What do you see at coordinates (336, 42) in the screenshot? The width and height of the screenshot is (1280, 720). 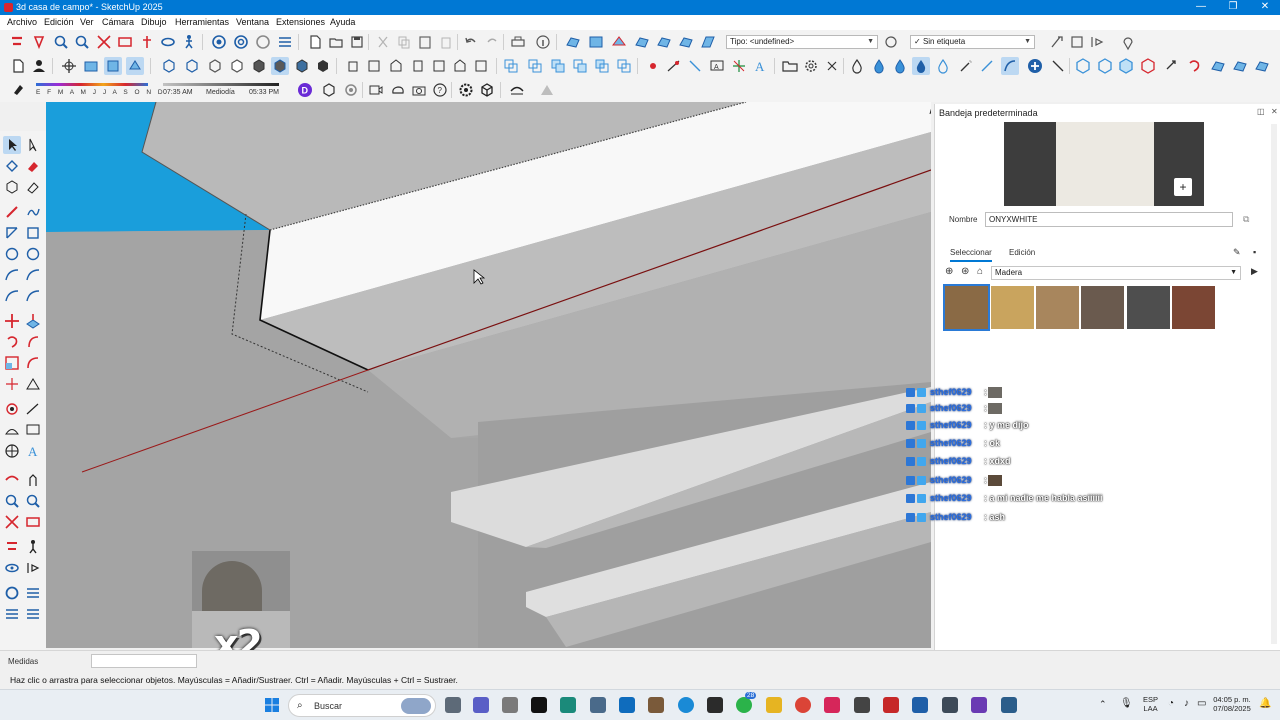 I see `open-file-icon` at bounding box center [336, 42].